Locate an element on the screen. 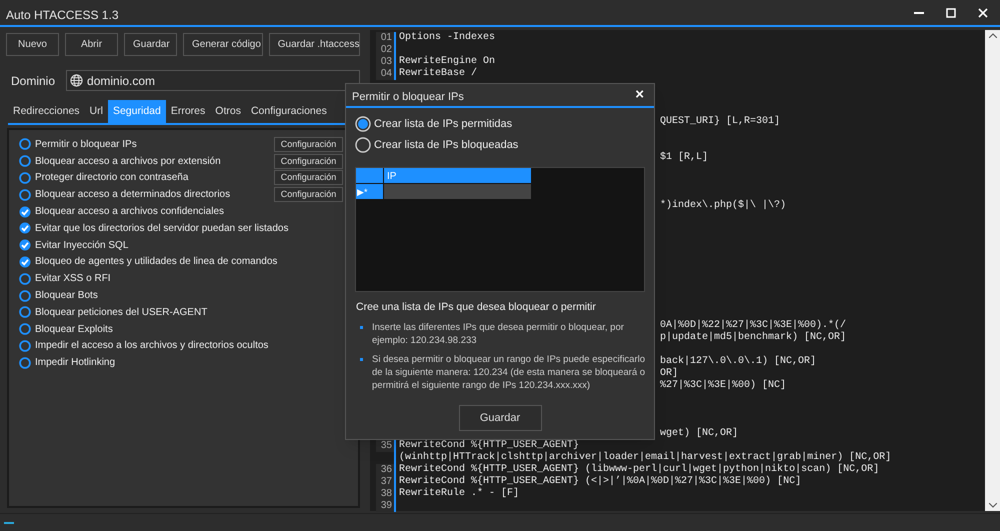 The image size is (1000, 531). code-text: Options -Indexes is located at coordinates (447, 38).